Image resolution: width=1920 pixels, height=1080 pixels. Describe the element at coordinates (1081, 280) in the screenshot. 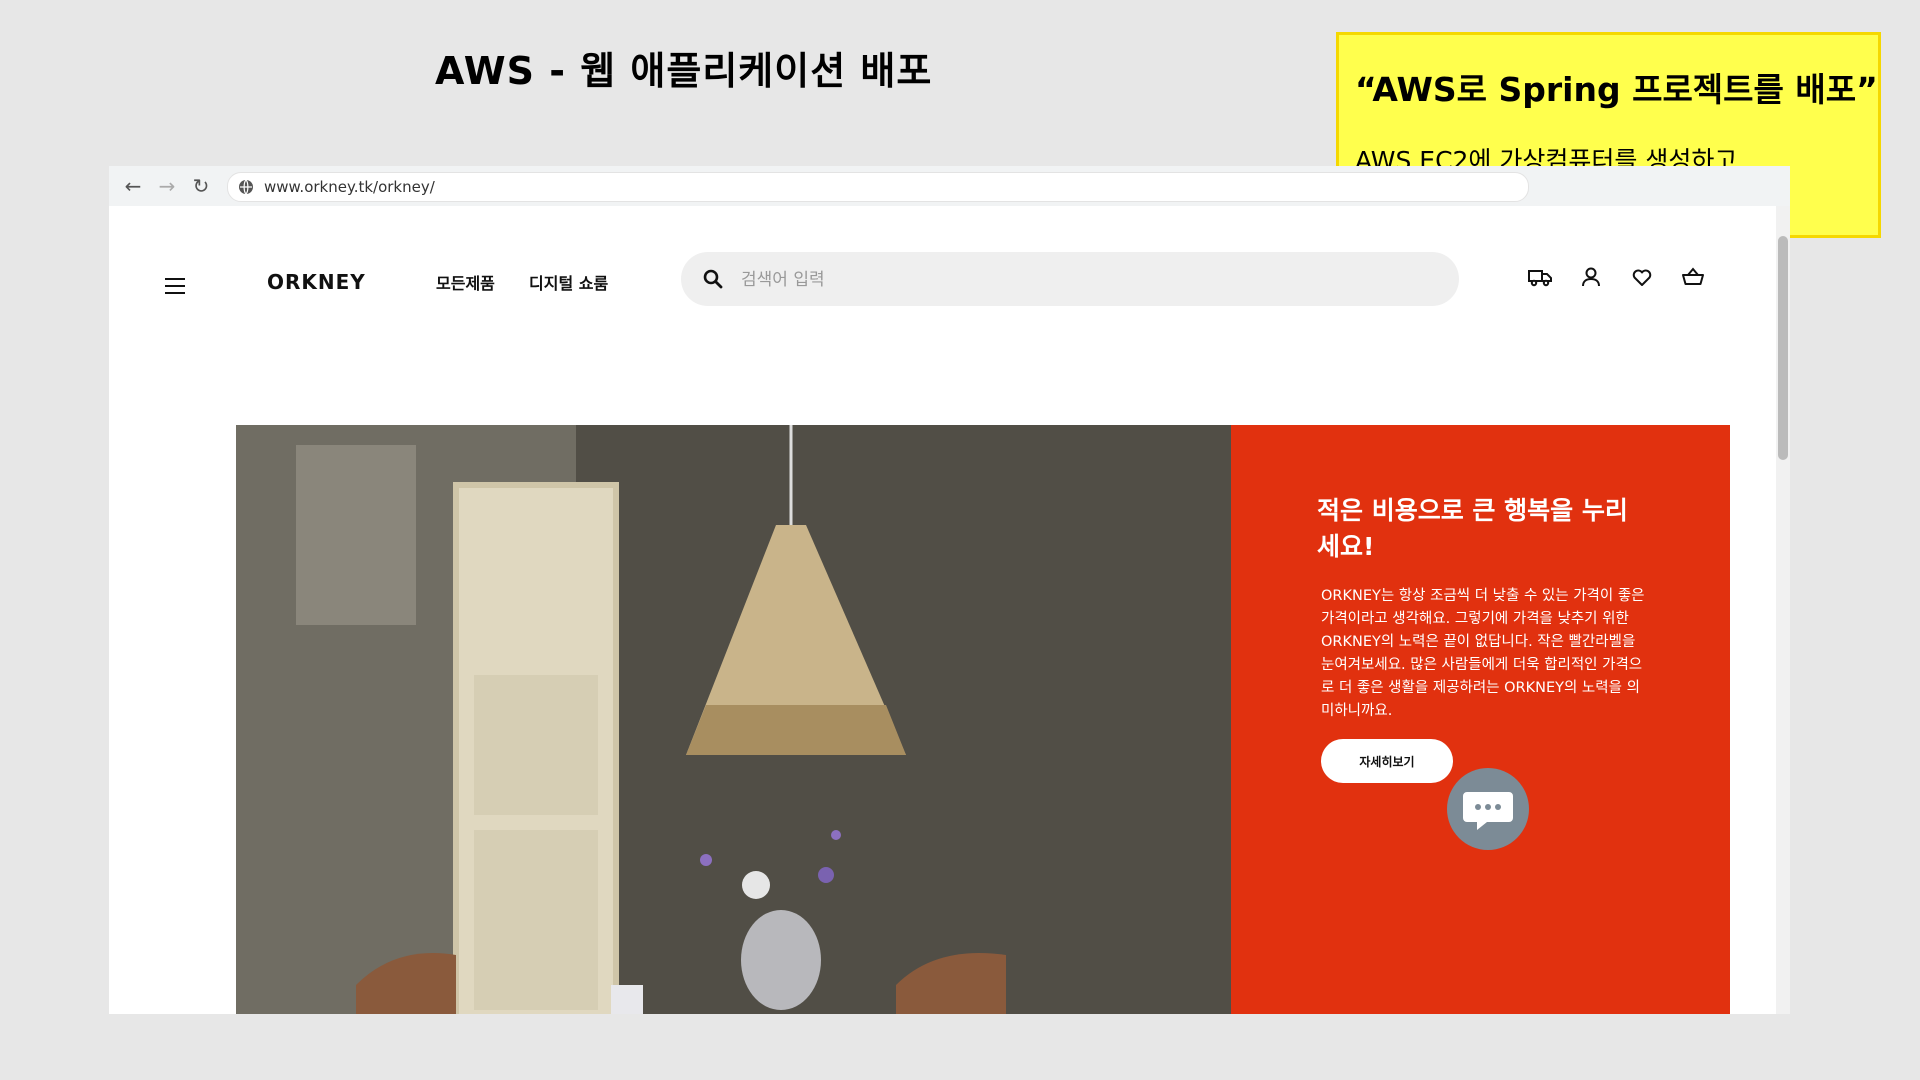

I see `search-input` at that location.